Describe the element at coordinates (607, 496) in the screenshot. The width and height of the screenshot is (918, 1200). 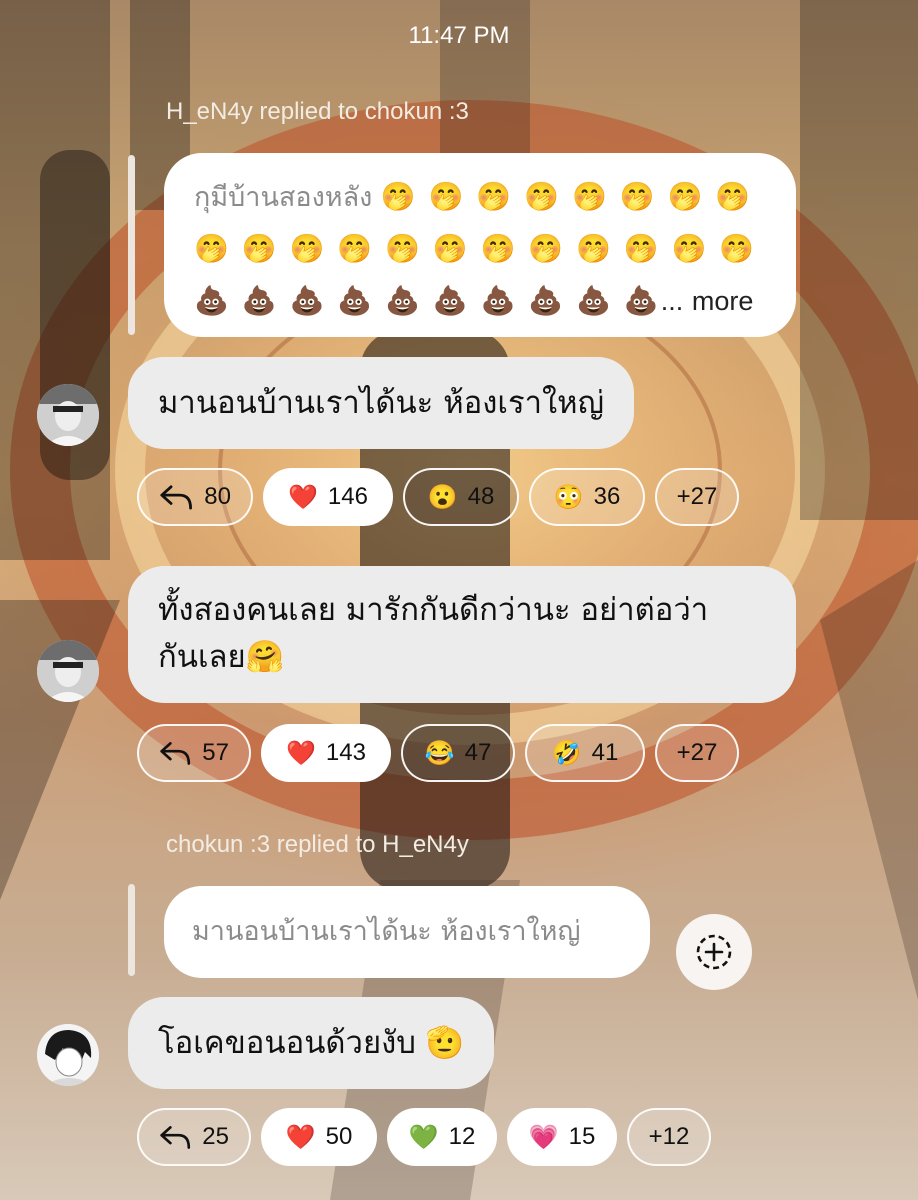
I see `reaction-count: 36` at that location.